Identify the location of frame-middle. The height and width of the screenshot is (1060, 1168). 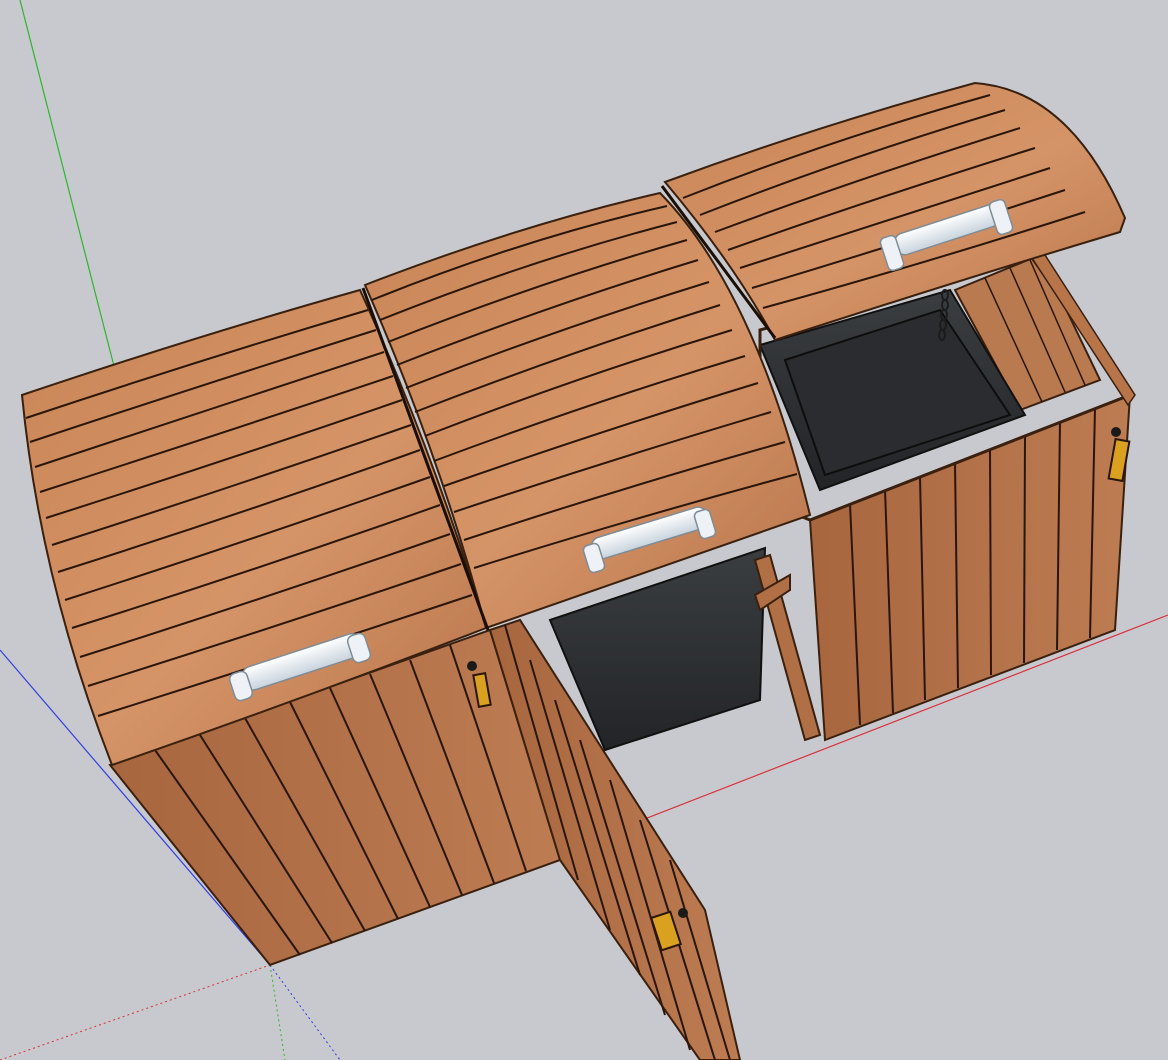
(787, 647).